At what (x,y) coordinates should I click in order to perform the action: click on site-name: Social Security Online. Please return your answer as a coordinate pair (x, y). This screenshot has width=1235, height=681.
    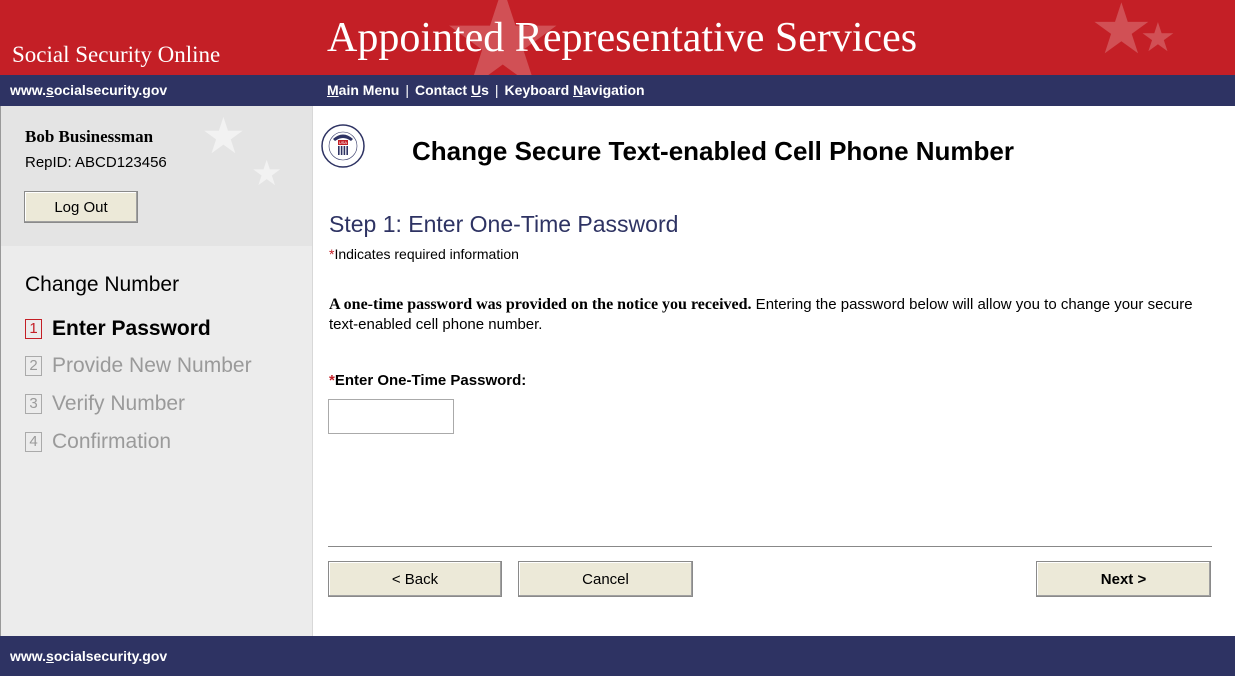
    Looking at the image, I should click on (116, 54).